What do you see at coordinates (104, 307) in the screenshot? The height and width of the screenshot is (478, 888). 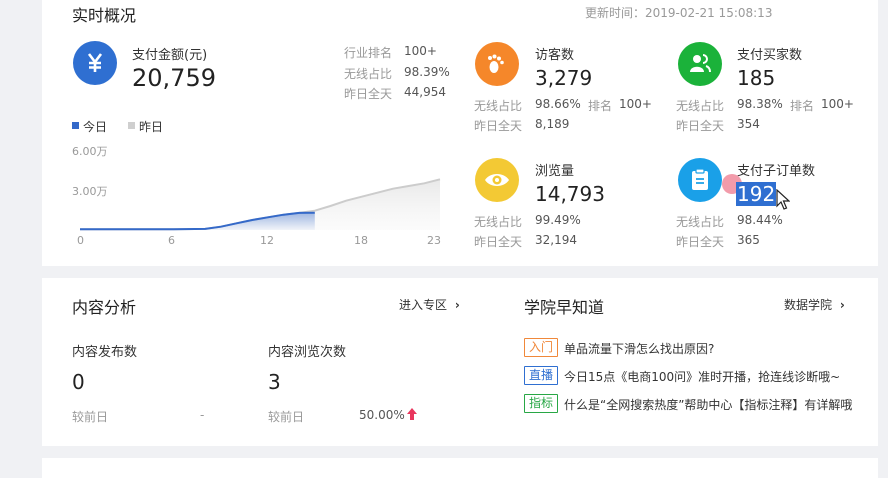 I see `content-title: 内容分析` at bounding box center [104, 307].